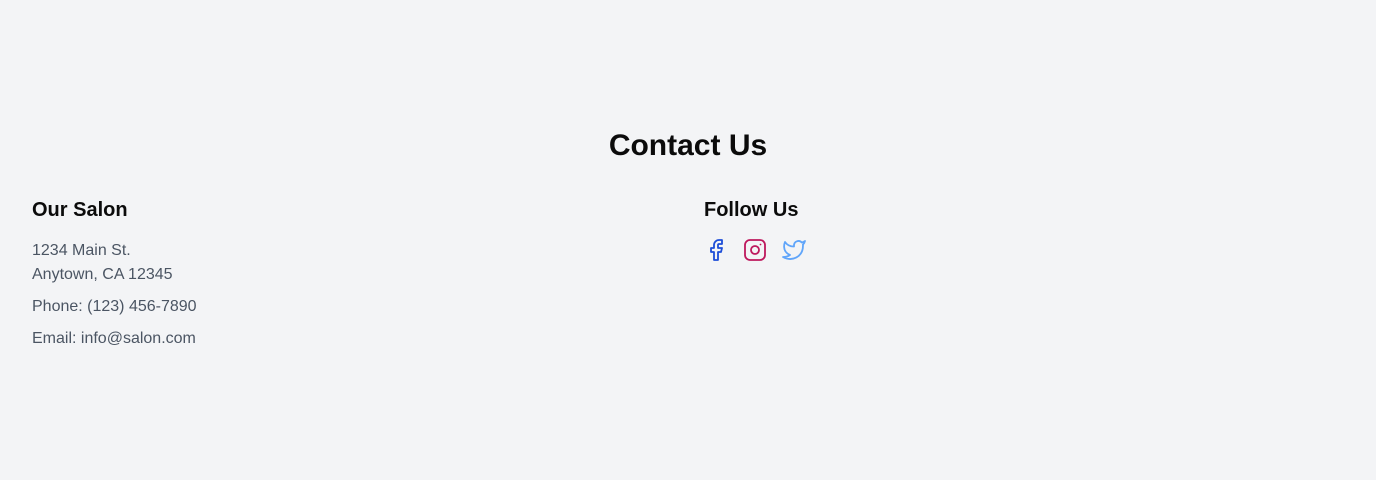  I want to click on address-line-2: Anytown, CA 12345, so click(102, 274).